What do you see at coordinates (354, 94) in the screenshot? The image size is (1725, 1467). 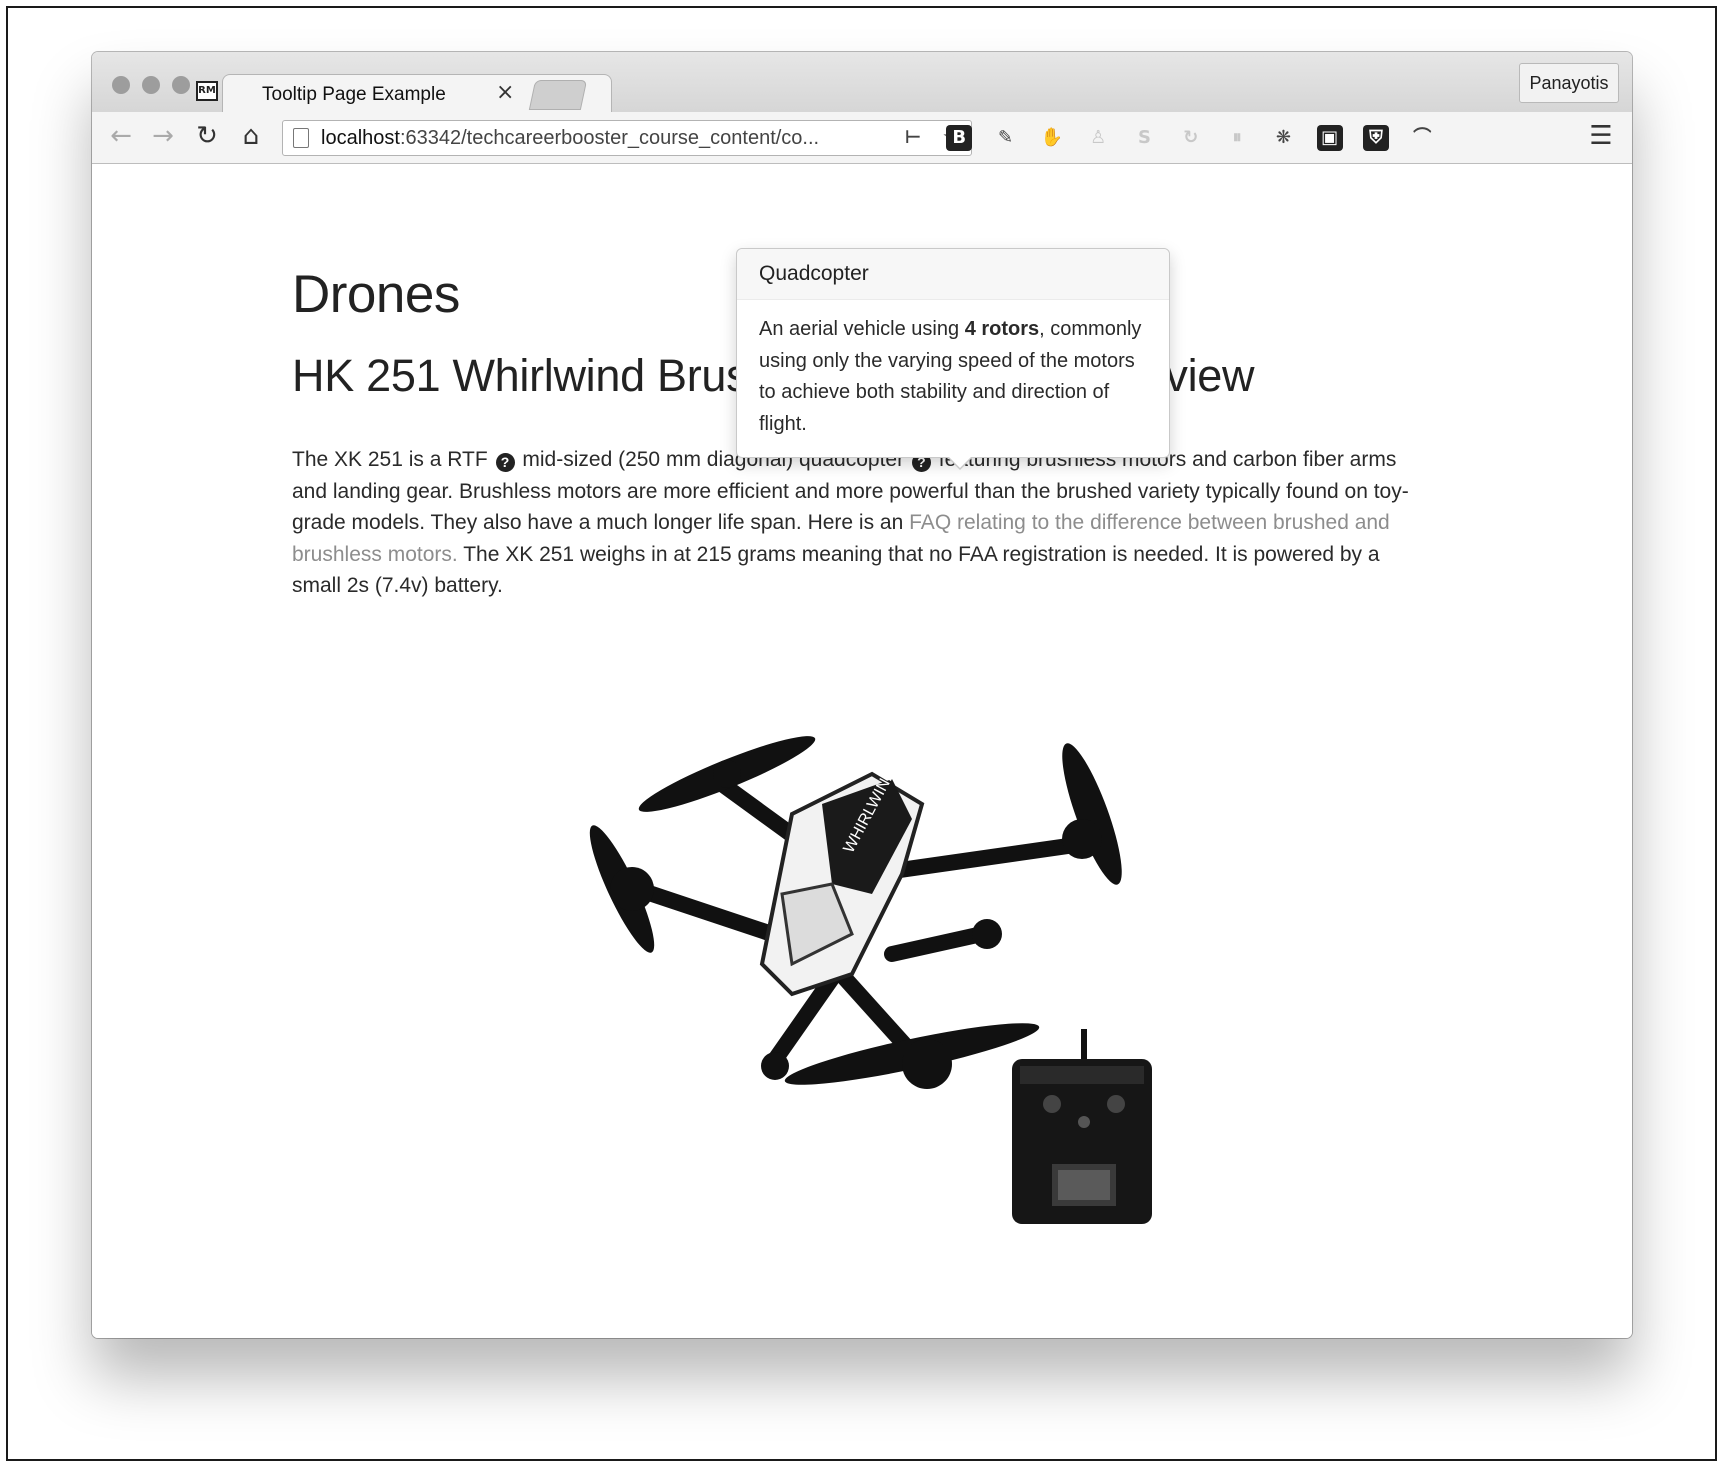 I see `tab-title: Tooltip Page Example` at bounding box center [354, 94].